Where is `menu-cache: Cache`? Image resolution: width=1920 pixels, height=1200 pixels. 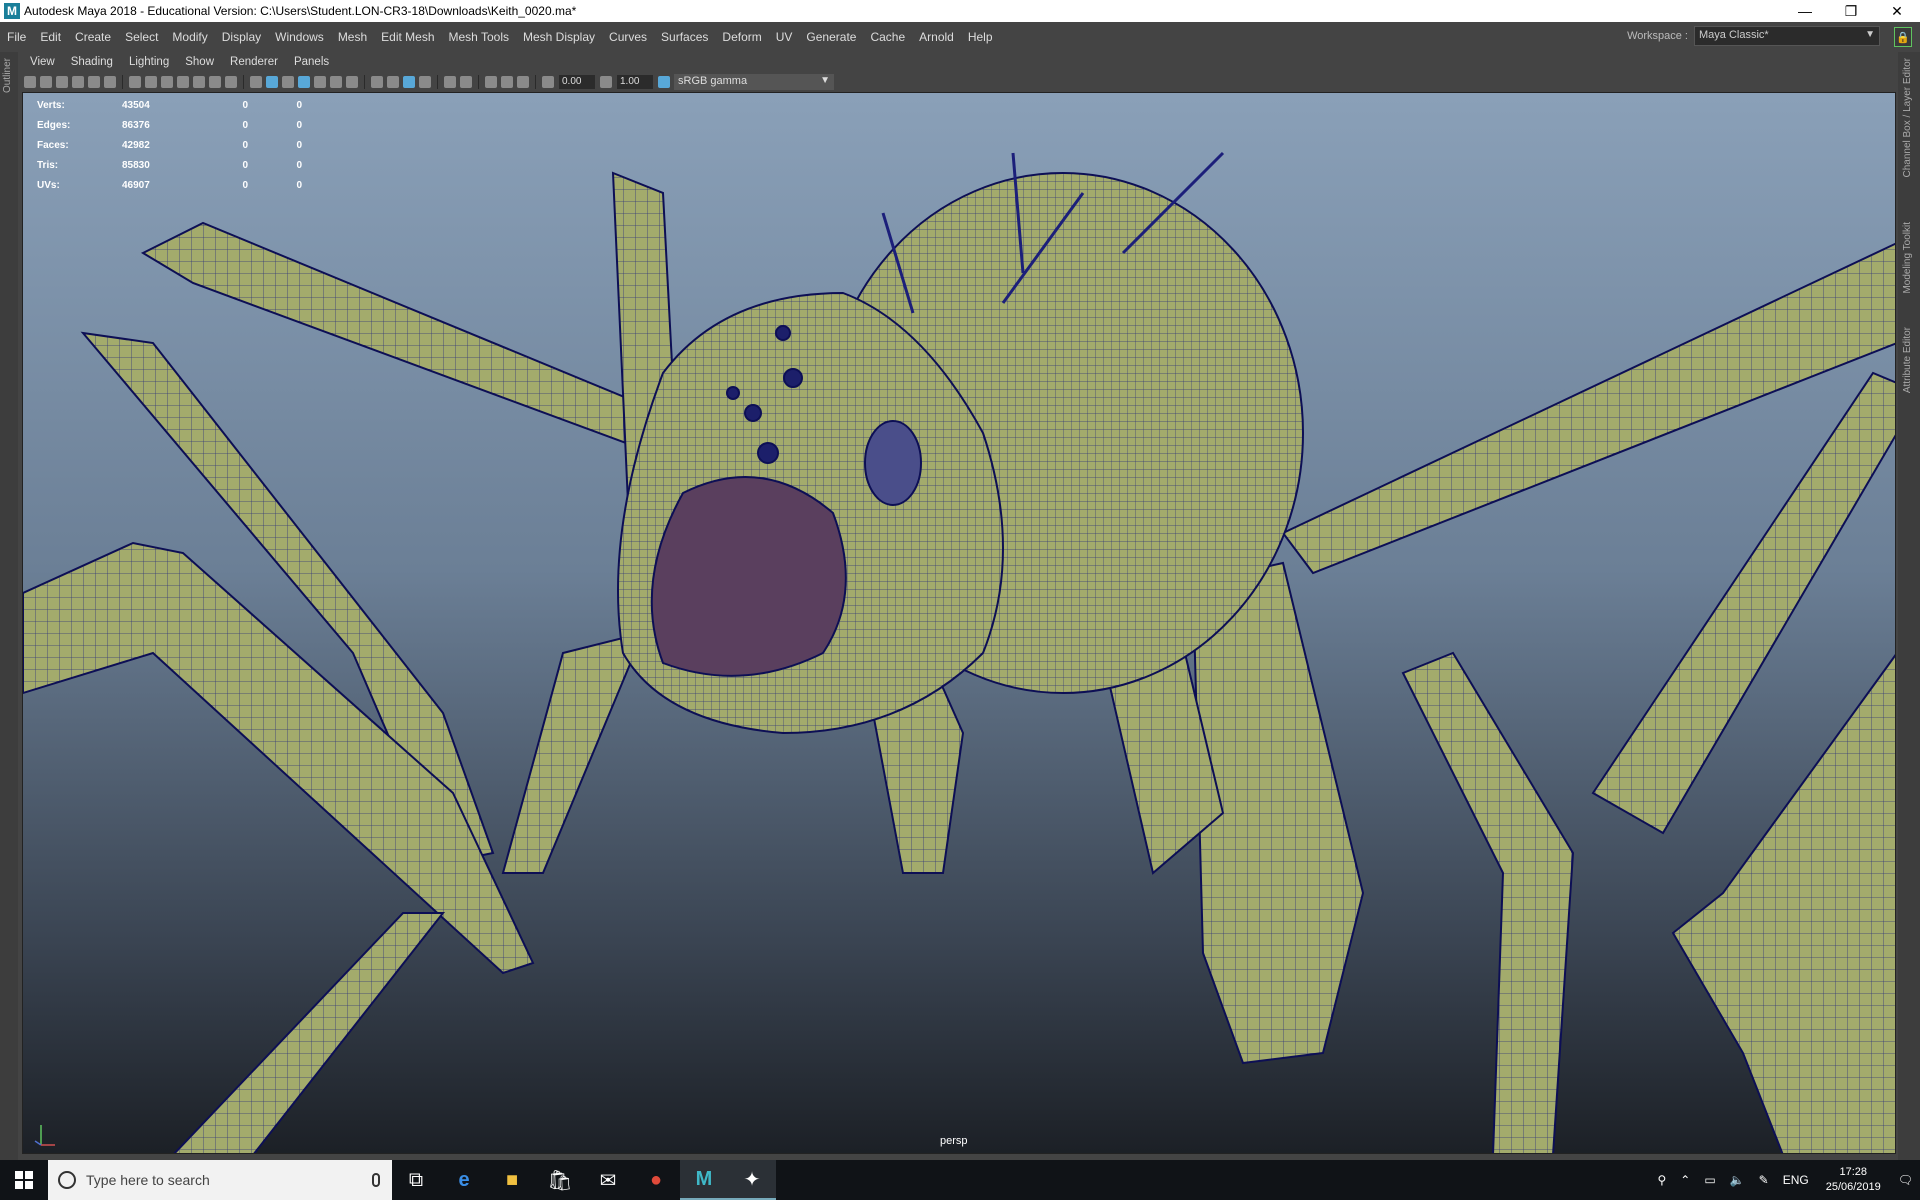
menu-cache: Cache is located at coordinates (887, 37).